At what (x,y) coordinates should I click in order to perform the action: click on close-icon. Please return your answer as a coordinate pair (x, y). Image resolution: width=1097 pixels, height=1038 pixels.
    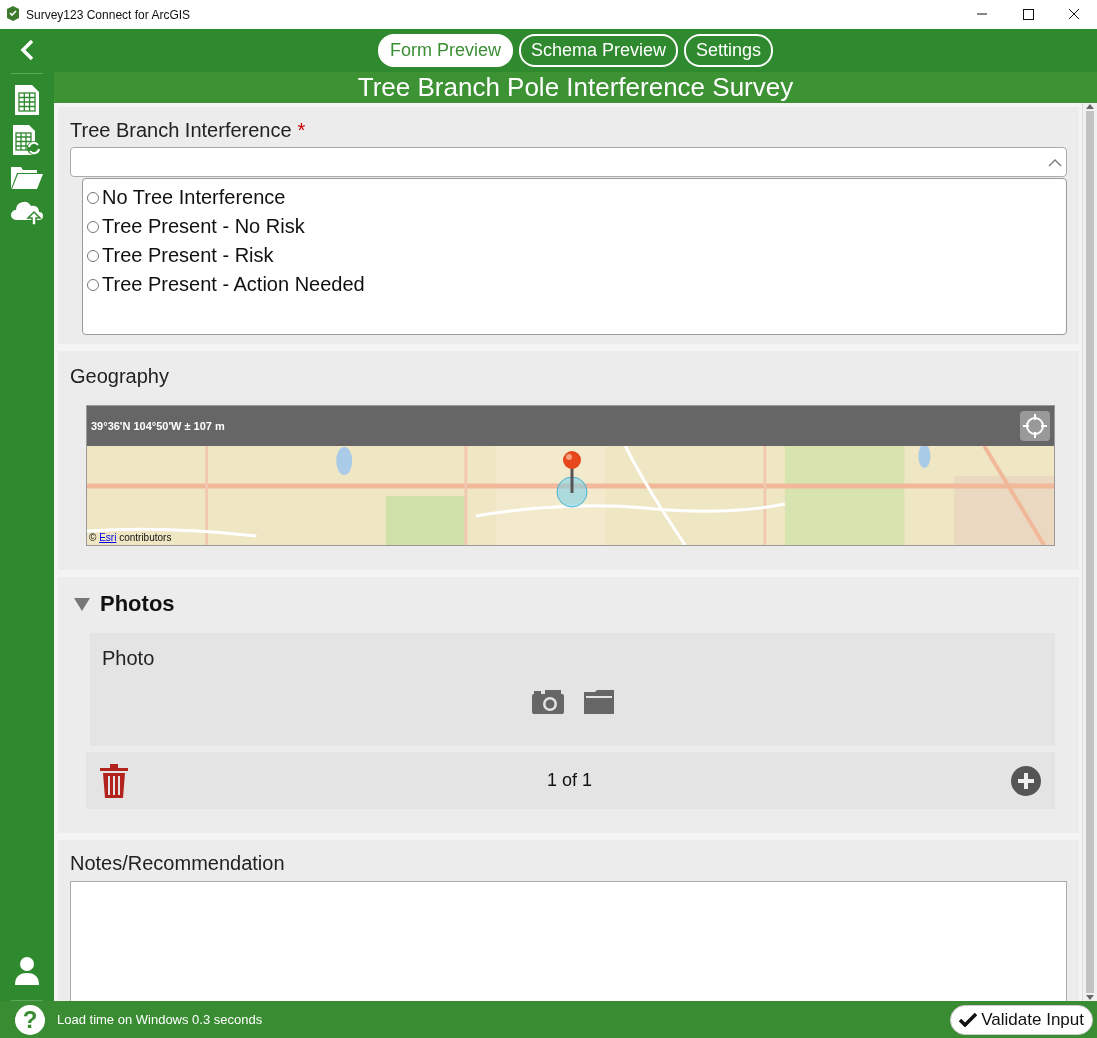
    Looking at the image, I should click on (1074, 14).